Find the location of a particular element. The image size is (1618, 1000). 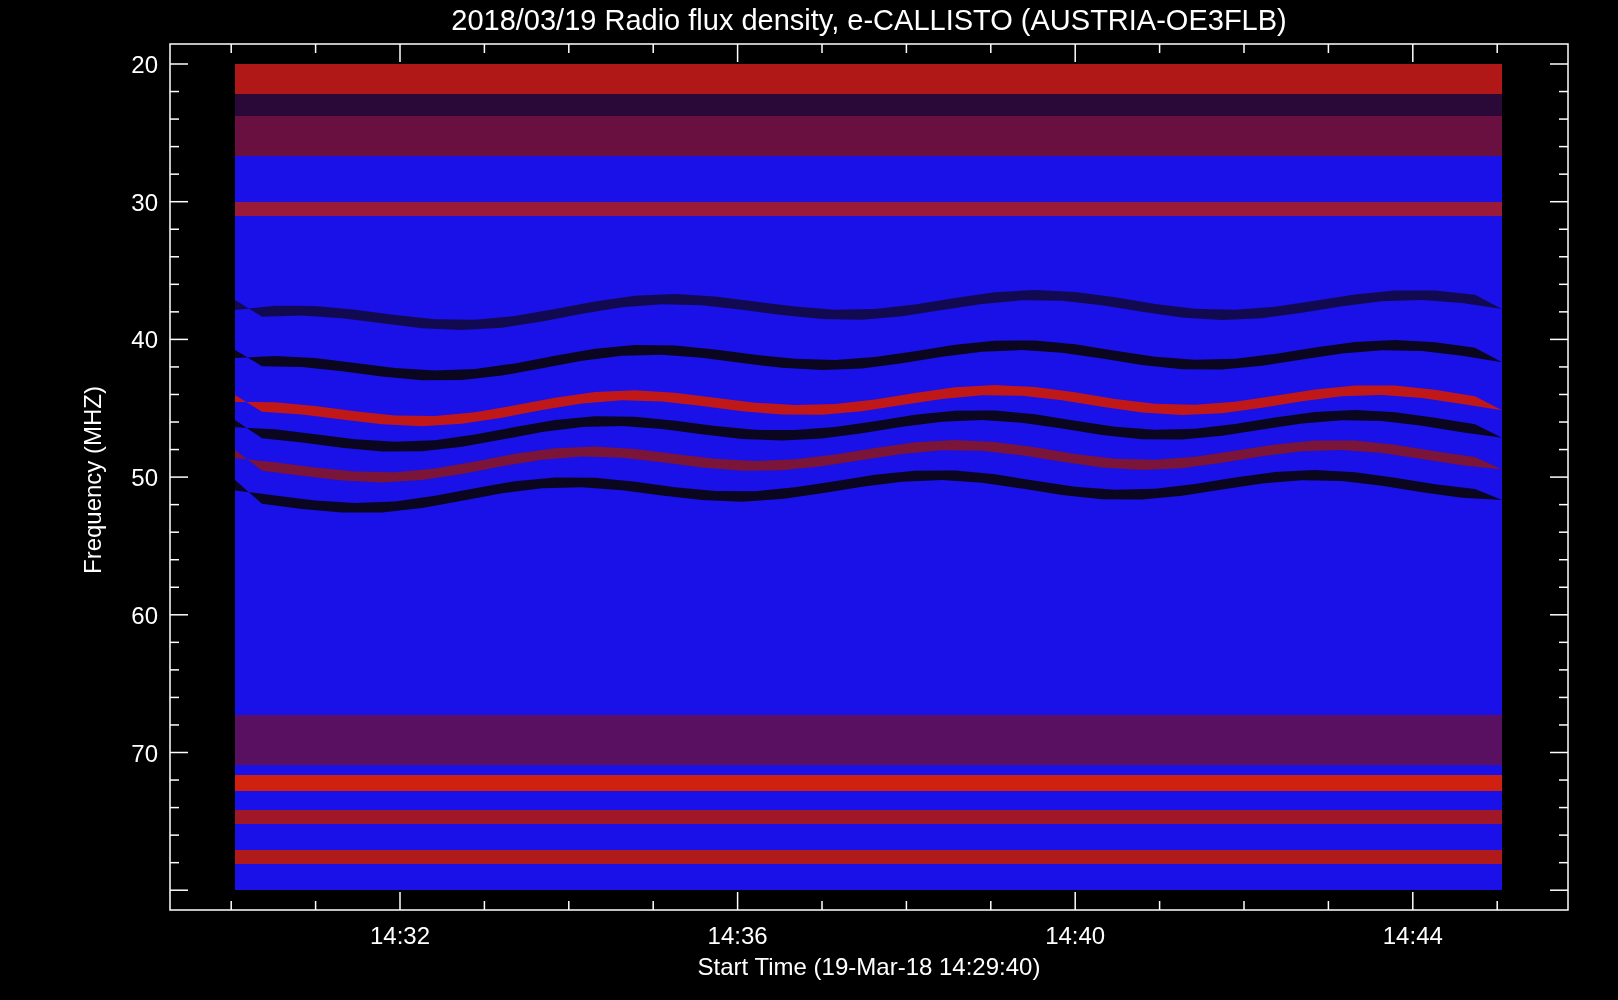

y-axis-label: Frequency (MHZ) is located at coordinates (92, 480).